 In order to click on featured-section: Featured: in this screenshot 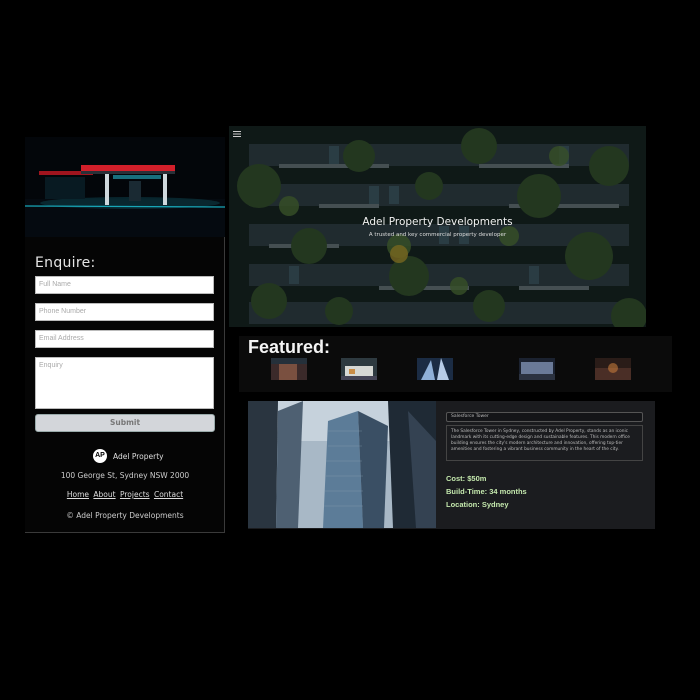, I will do `click(455, 364)`.